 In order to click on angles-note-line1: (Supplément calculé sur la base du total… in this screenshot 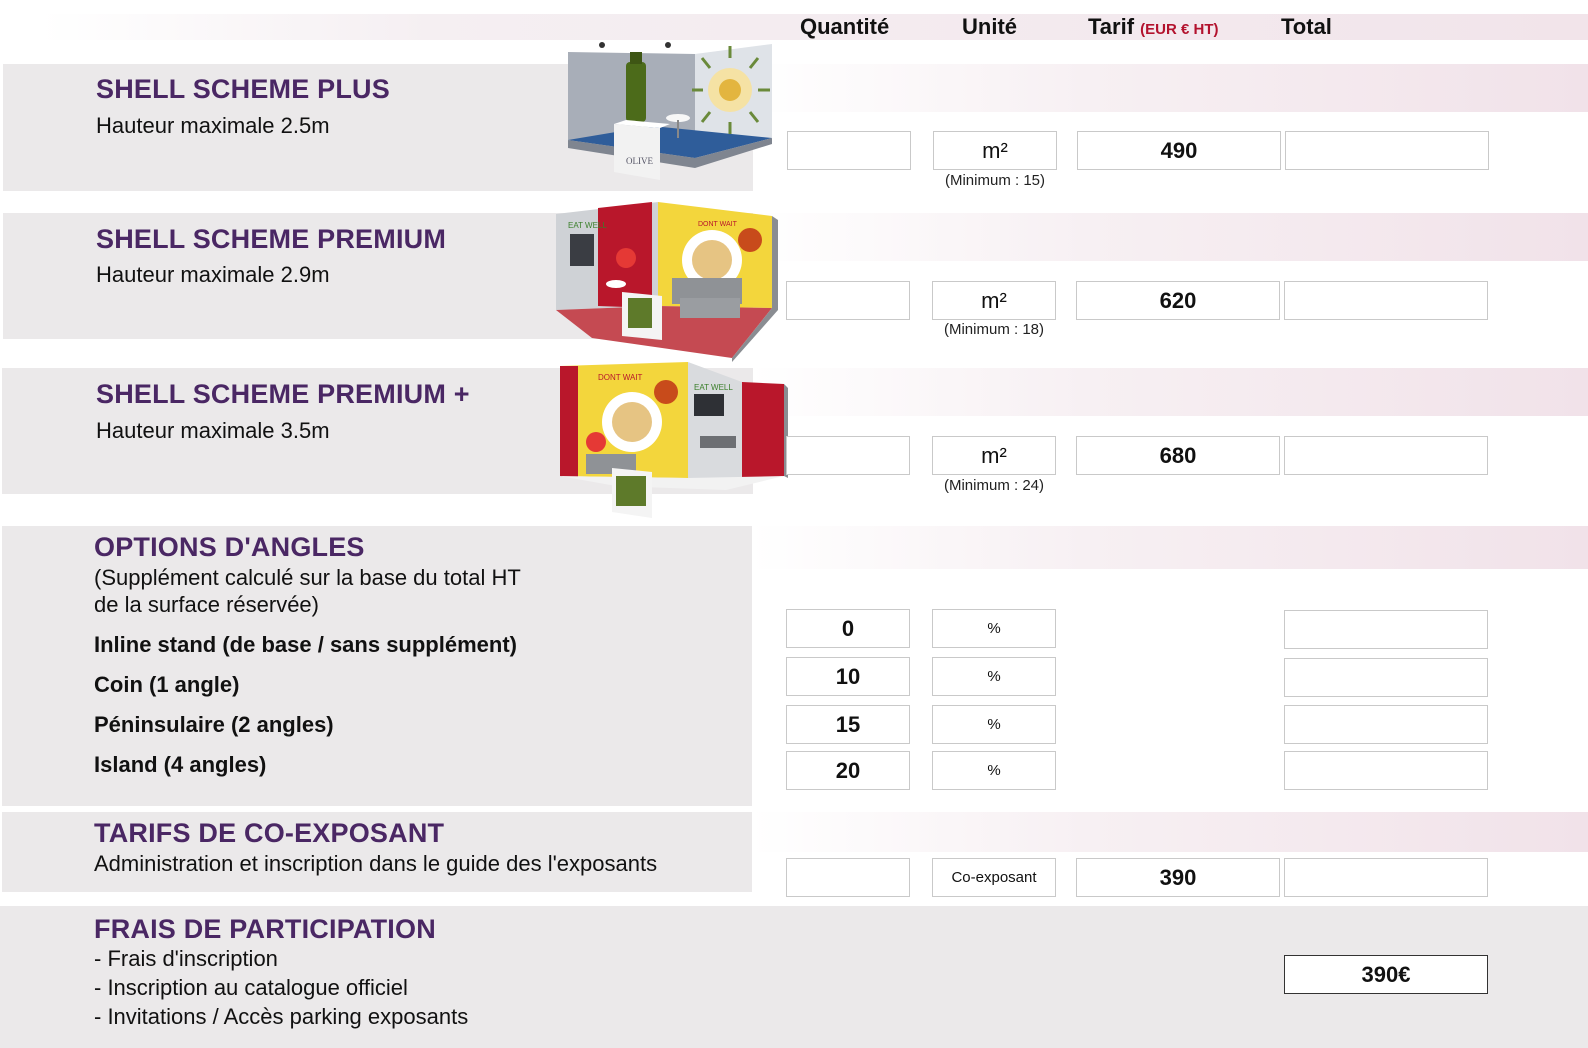, I will do `click(307, 577)`.